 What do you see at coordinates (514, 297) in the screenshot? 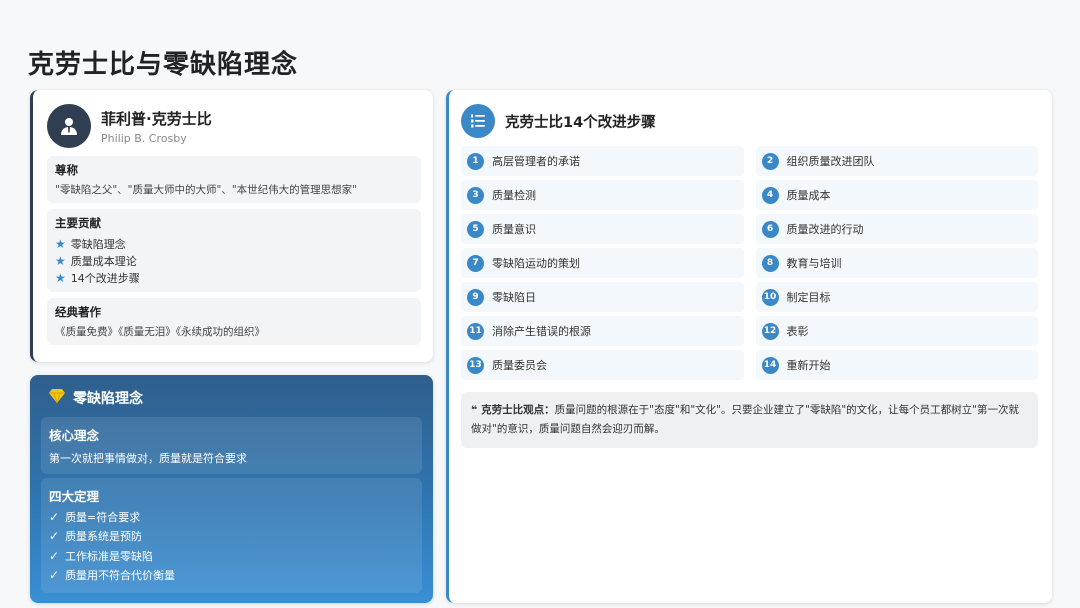
I see `step-label: 零缺陷日` at bounding box center [514, 297].